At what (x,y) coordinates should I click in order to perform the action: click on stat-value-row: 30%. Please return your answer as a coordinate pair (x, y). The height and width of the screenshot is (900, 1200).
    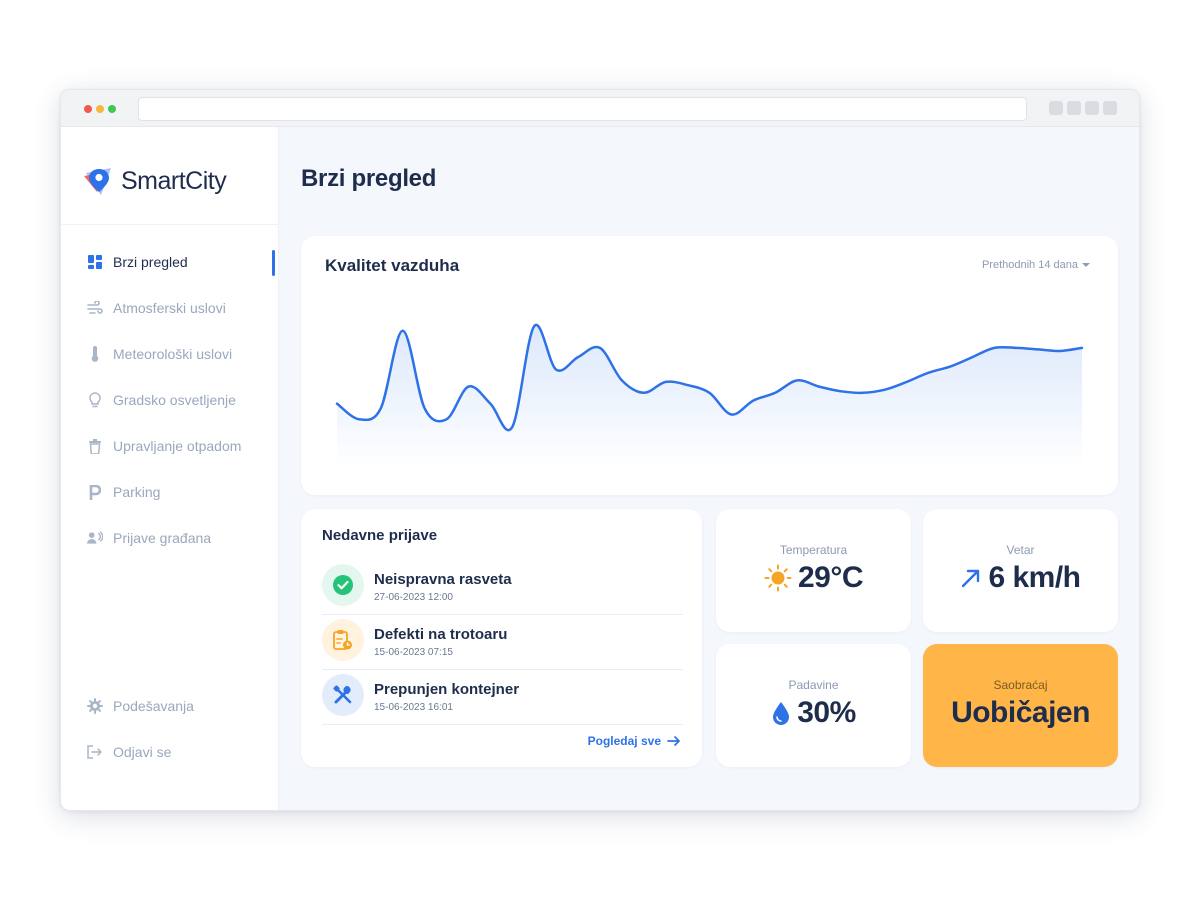
    Looking at the image, I should click on (813, 713).